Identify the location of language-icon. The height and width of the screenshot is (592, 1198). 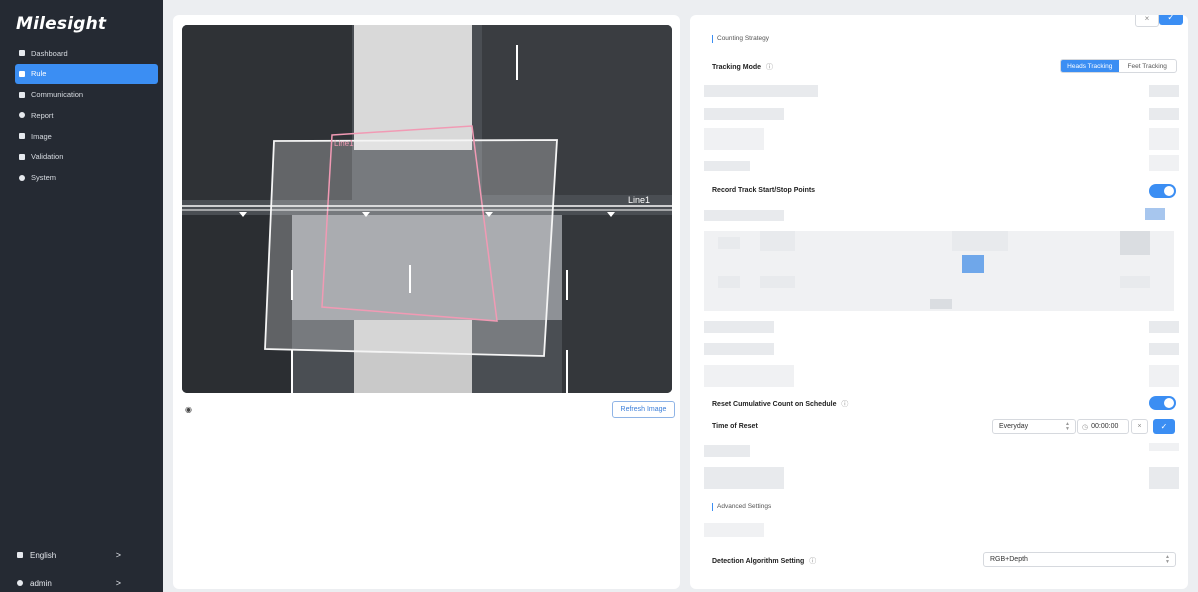
(20, 555).